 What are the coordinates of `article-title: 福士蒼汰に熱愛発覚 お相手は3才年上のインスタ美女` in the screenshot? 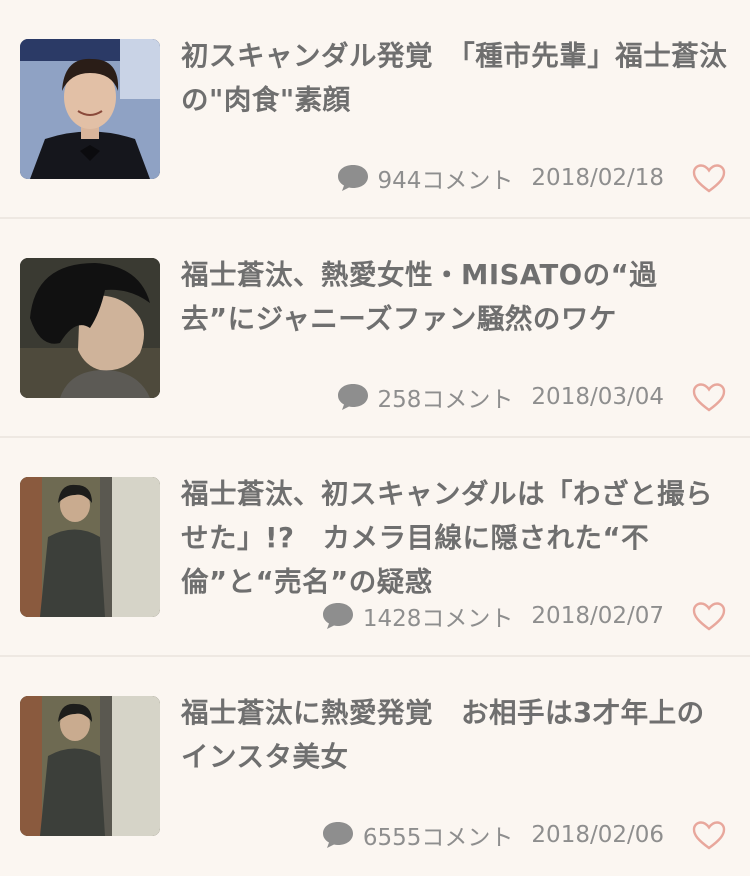 It's located at (456, 735).